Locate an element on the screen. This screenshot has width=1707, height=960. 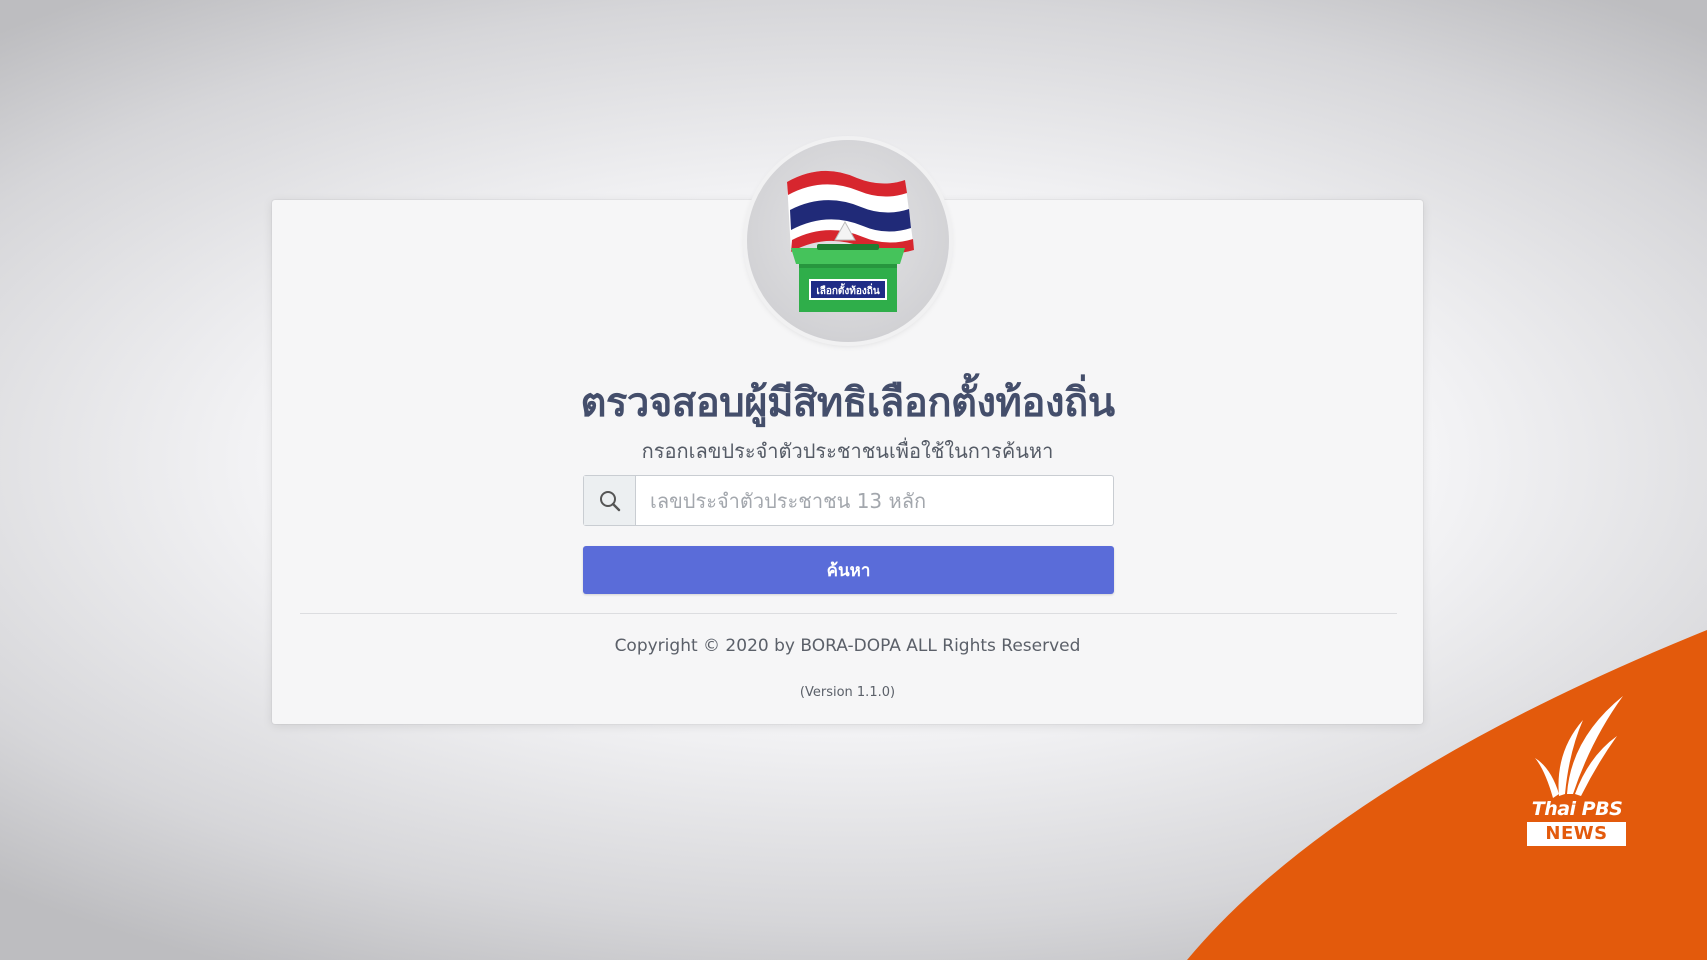
page-title: ตรวจสอบผู้มีสิทธิเลือกตั้งท้องถิ่น is located at coordinates (847, 403).